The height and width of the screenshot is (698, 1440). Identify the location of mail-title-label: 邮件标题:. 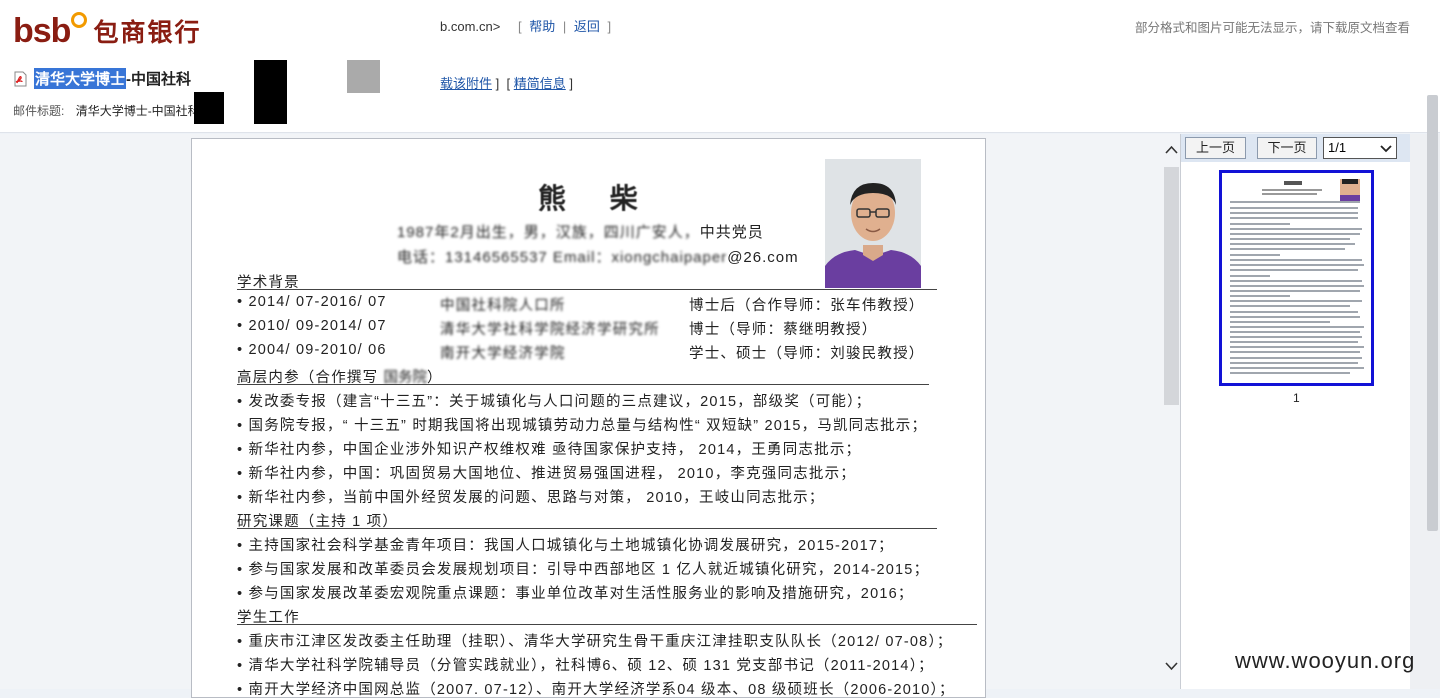
(39, 111).